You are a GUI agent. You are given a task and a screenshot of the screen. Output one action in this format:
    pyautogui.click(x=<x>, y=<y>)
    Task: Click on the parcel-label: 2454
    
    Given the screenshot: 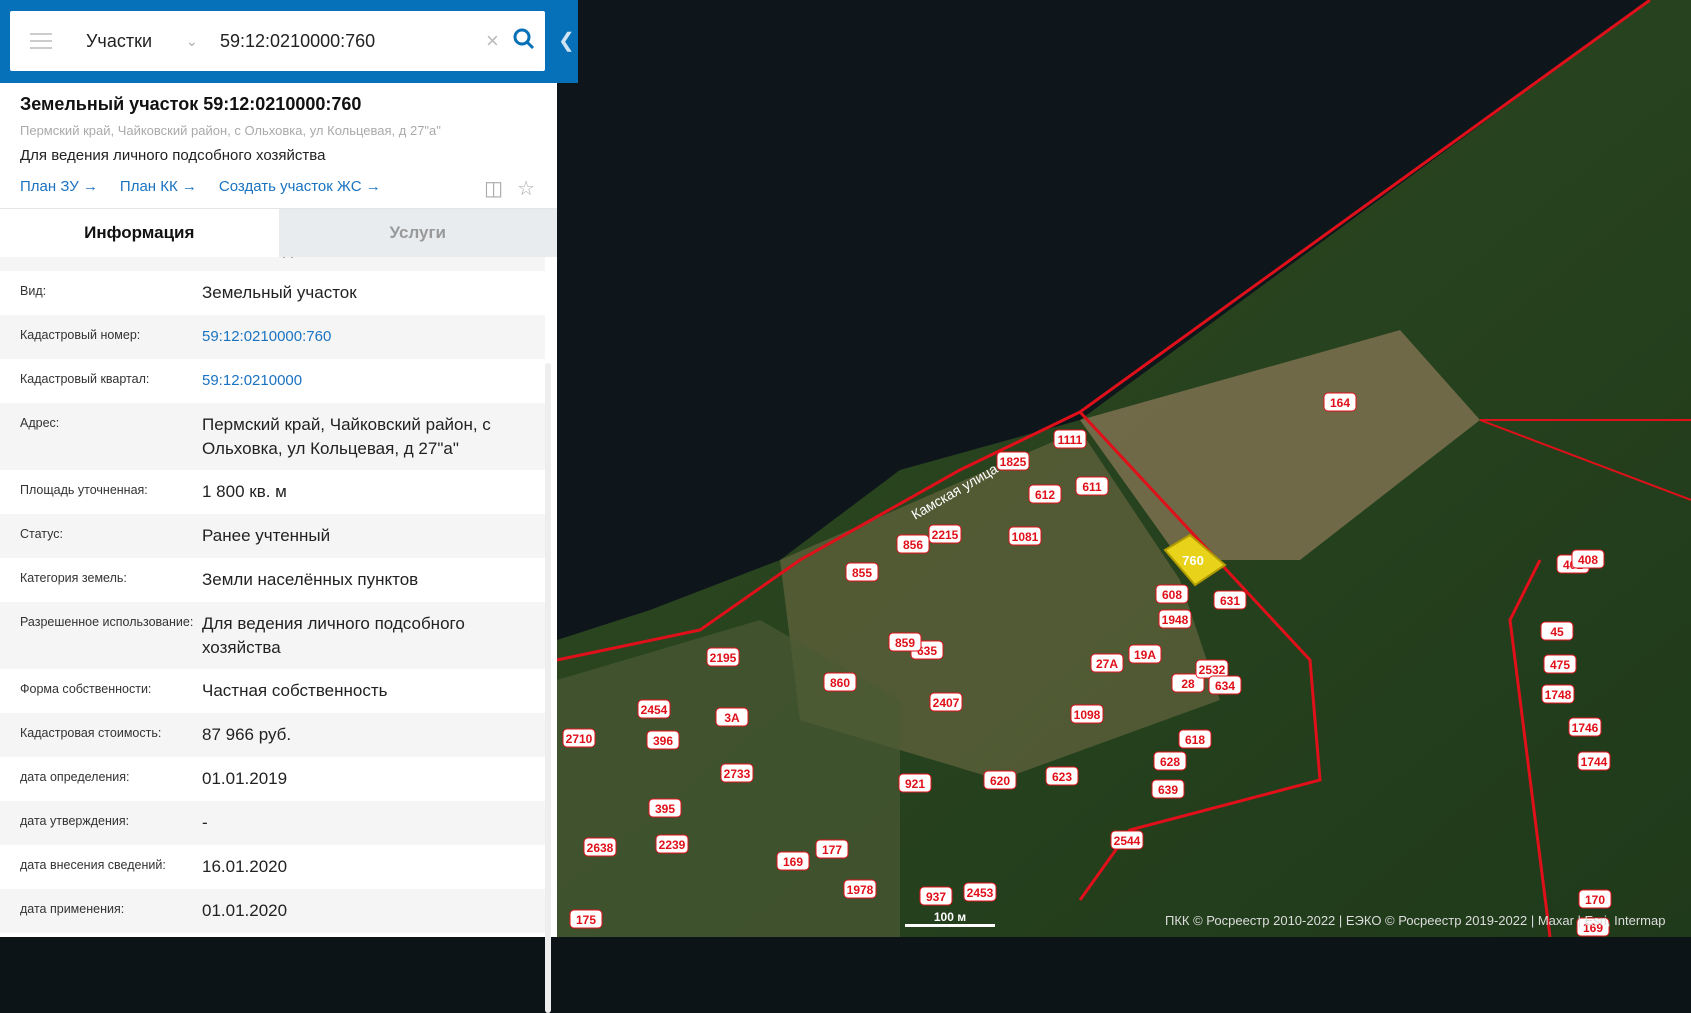 What is the action you would take?
    pyautogui.click(x=654, y=710)
    